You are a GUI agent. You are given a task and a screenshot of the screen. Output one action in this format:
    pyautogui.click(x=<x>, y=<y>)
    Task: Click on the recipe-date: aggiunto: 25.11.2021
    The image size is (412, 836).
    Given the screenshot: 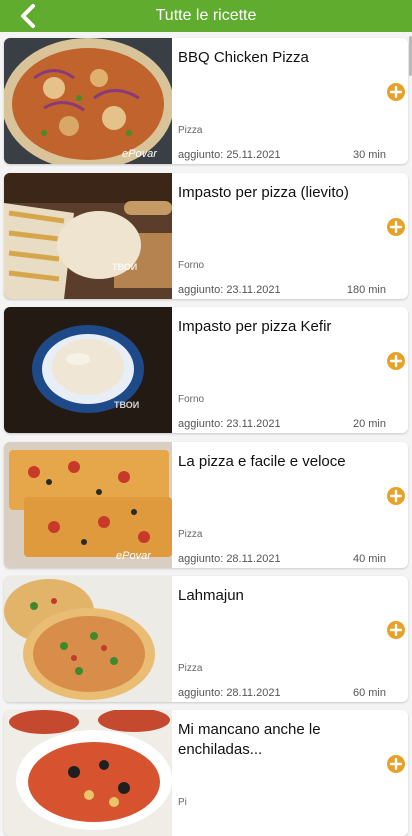 What is the action you would take?
    pyautogui.click(x=229, y=155)
    